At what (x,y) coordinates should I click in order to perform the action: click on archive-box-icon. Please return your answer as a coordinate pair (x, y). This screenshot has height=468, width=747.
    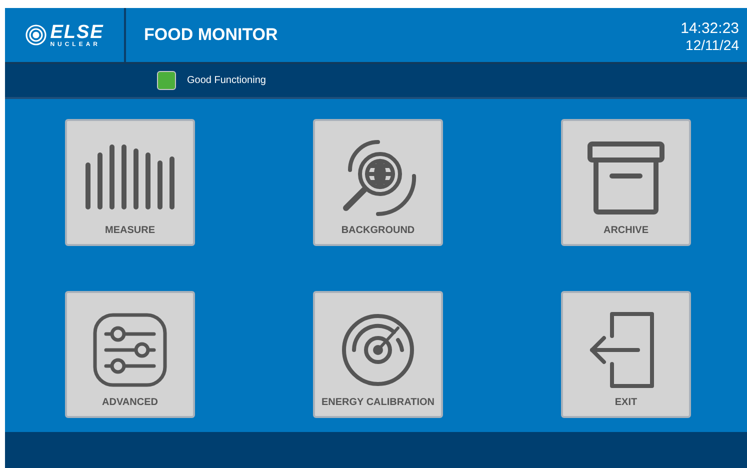
    Looking at the image, I should click on (626, 178).